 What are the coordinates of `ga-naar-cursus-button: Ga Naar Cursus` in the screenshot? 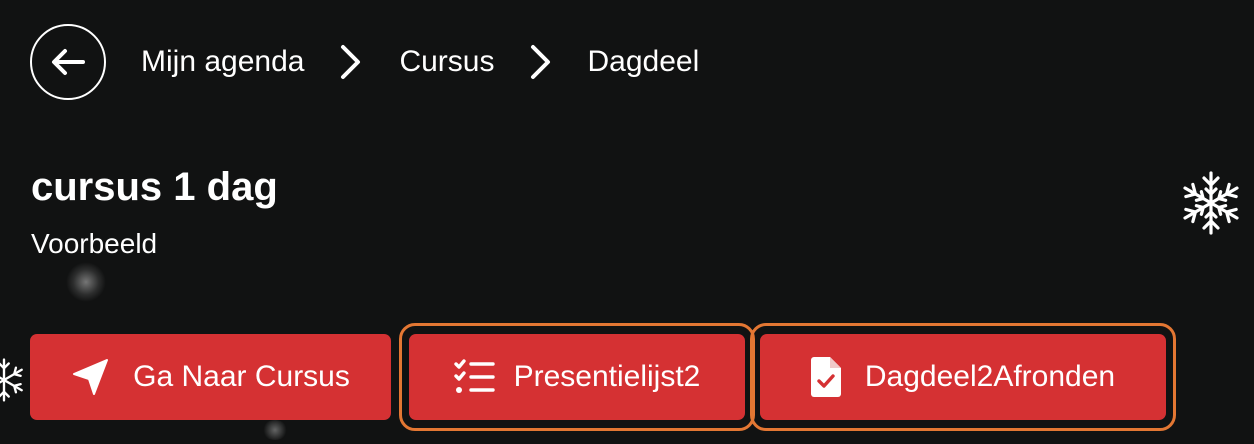 It's located at (210, 377).